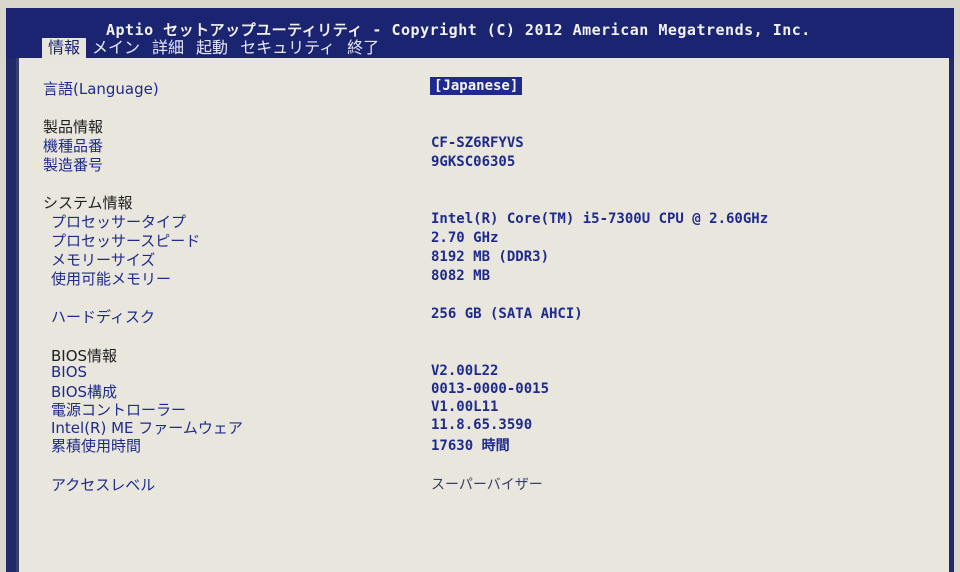  I want to click on tab-advanced: 詳細, so click(168, 48).